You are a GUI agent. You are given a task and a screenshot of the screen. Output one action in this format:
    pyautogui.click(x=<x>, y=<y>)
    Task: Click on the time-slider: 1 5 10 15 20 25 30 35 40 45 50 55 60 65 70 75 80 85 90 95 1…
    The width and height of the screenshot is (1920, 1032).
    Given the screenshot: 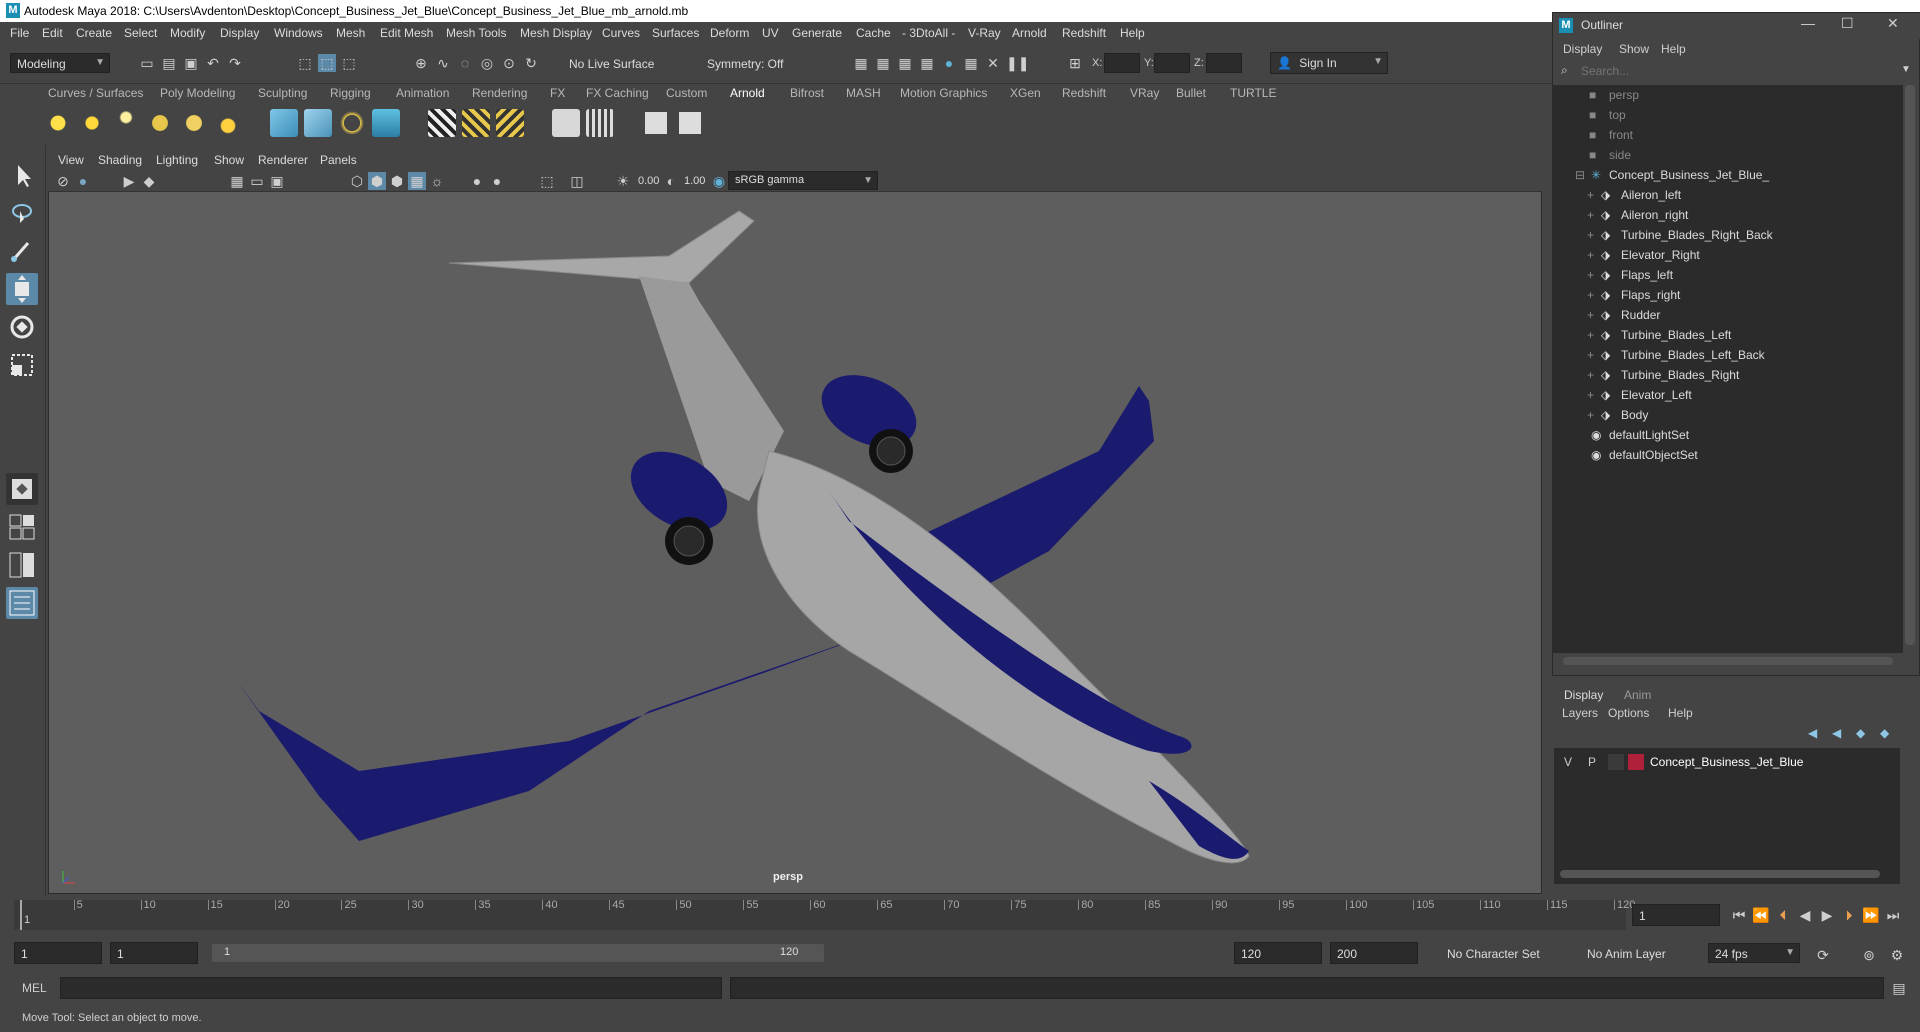 What is the action you would take?
    pyautogui.click(x=960, y=918)
    